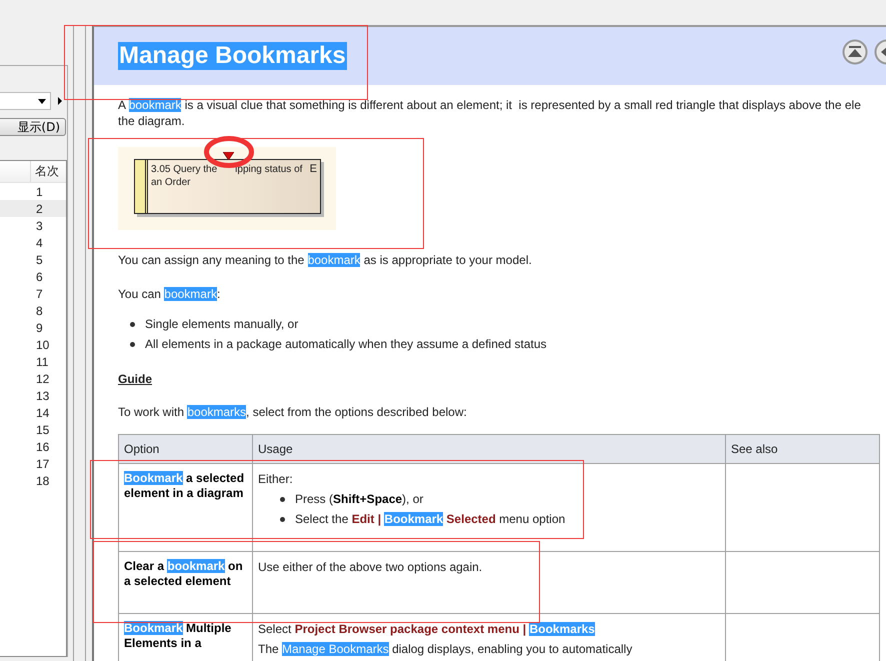  What do you see at coordinates (490, 105) in the screenshot?
I see `paragraph: A bookmark is a visual clue that something is different about an element; it is represented by a small red triangle that displays above the ele` at bounding box center [490, 105].